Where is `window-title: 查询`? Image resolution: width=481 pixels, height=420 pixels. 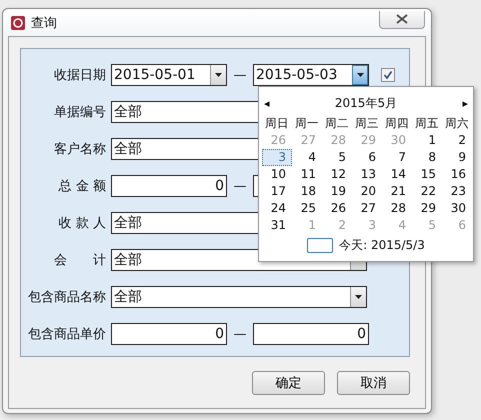 window-title: 查询 is located at coordinates (44, 23).